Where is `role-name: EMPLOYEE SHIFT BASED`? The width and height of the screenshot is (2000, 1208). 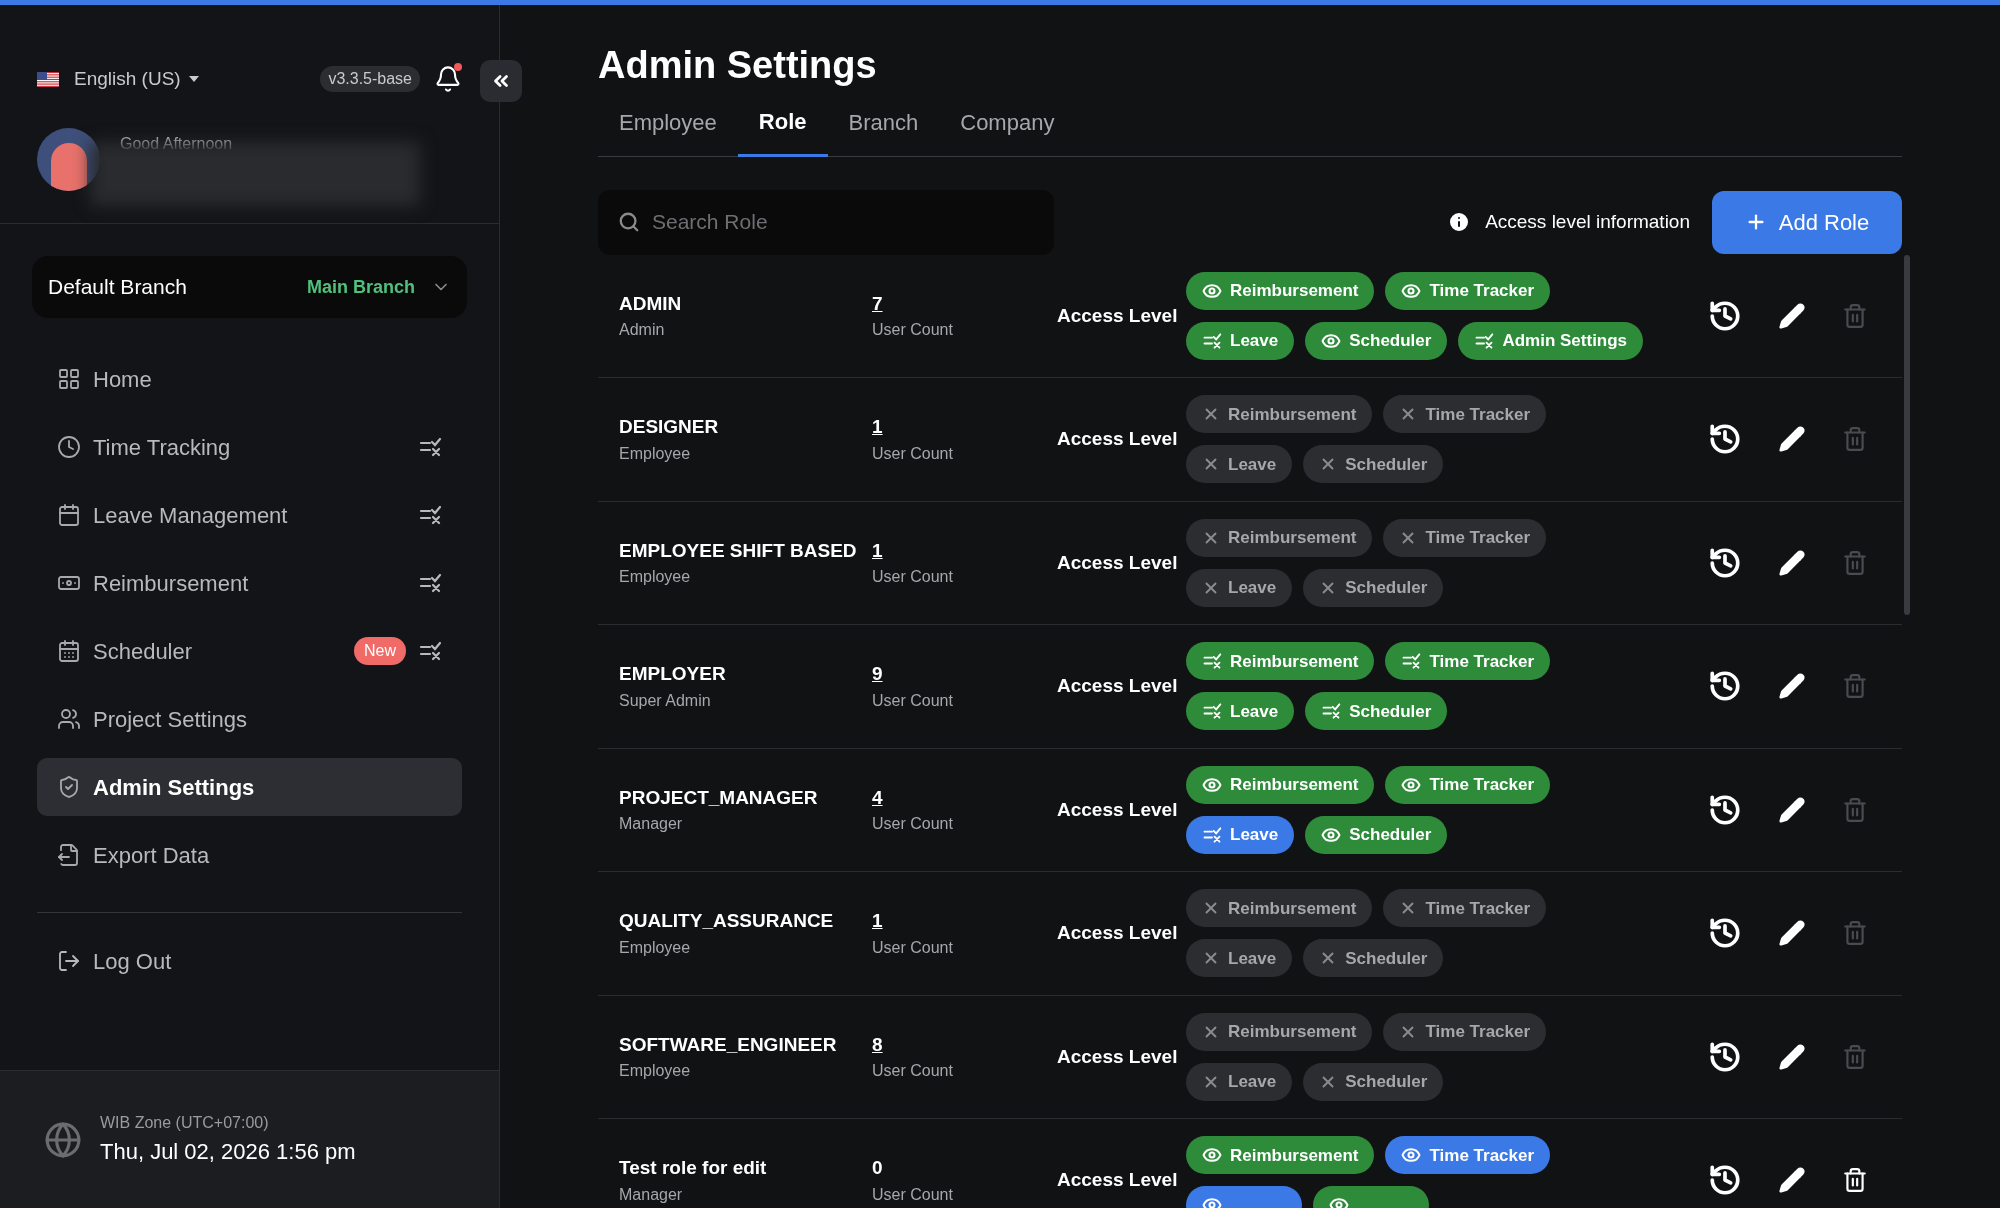 role-name: EMPLOYEE SHIFT BASED is located at coordinates (738, 550).